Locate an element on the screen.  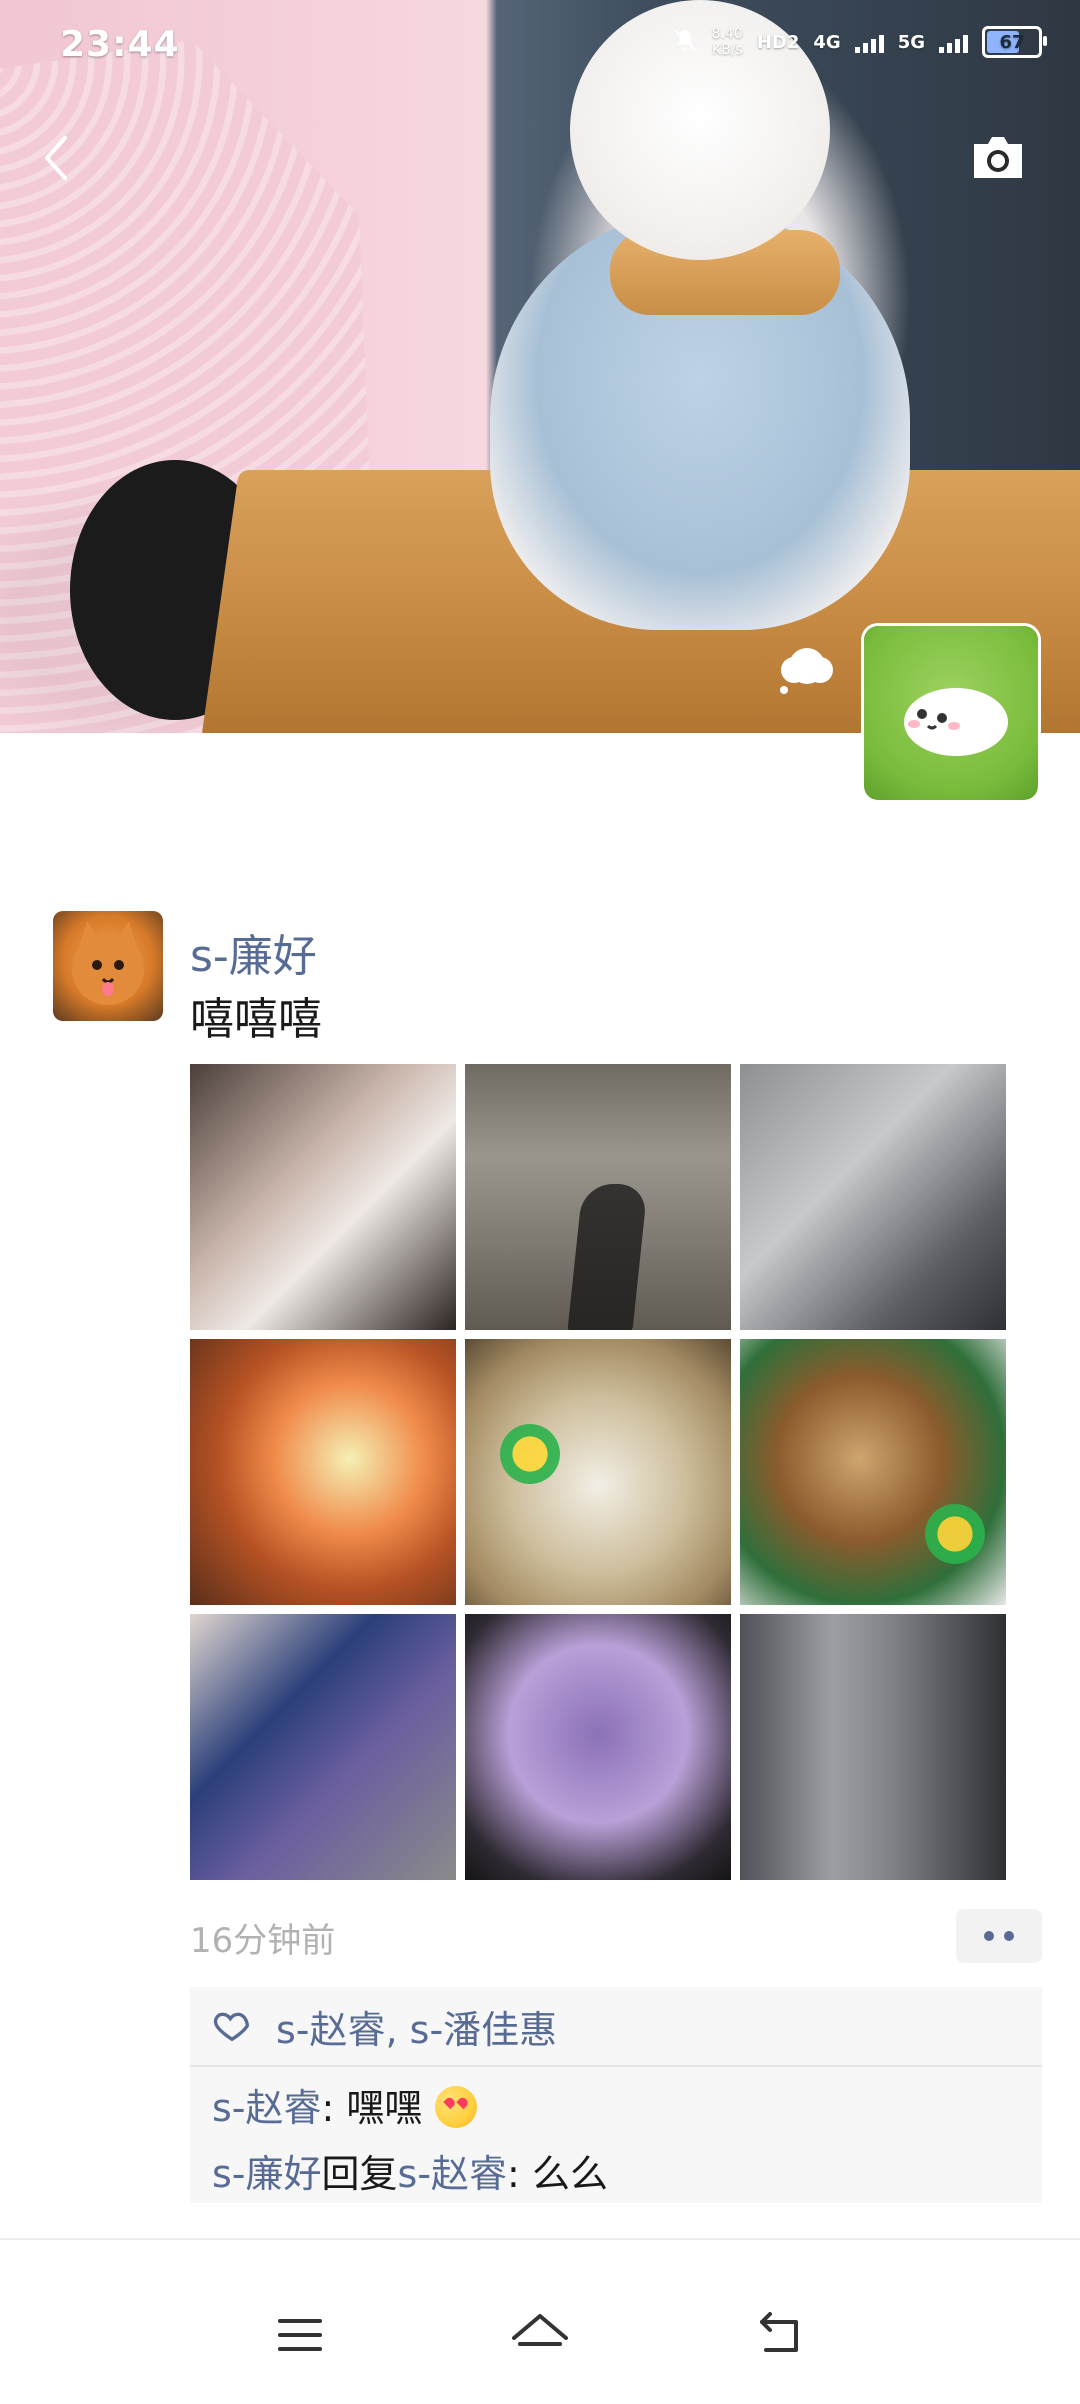
hamster-icon is located at coordinates (956, 722).